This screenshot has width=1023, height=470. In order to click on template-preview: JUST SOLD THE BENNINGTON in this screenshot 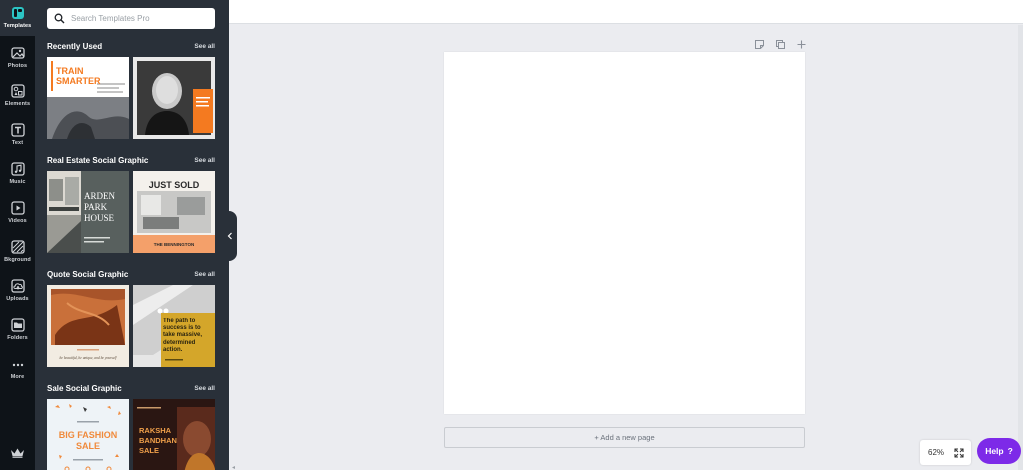, I will do `click(174, 212)`.